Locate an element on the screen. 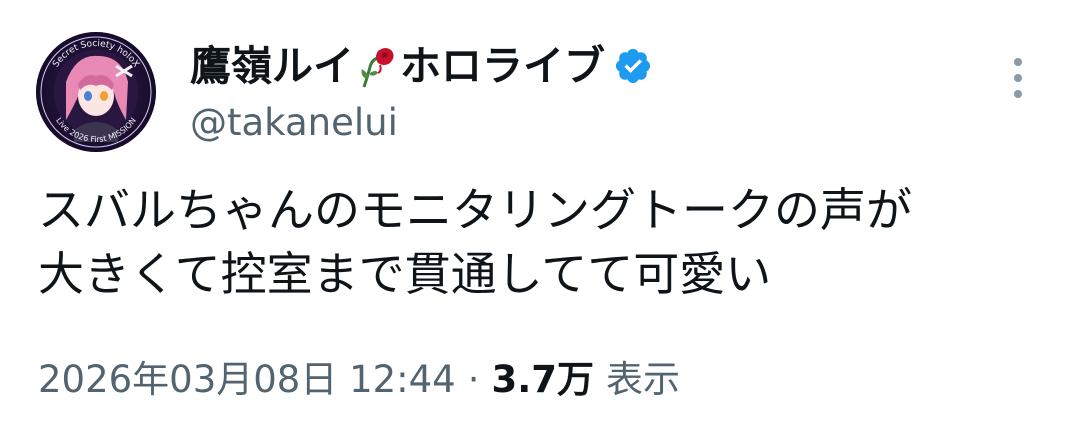  wilted-rose-icon is located at coordinates (377, 66).